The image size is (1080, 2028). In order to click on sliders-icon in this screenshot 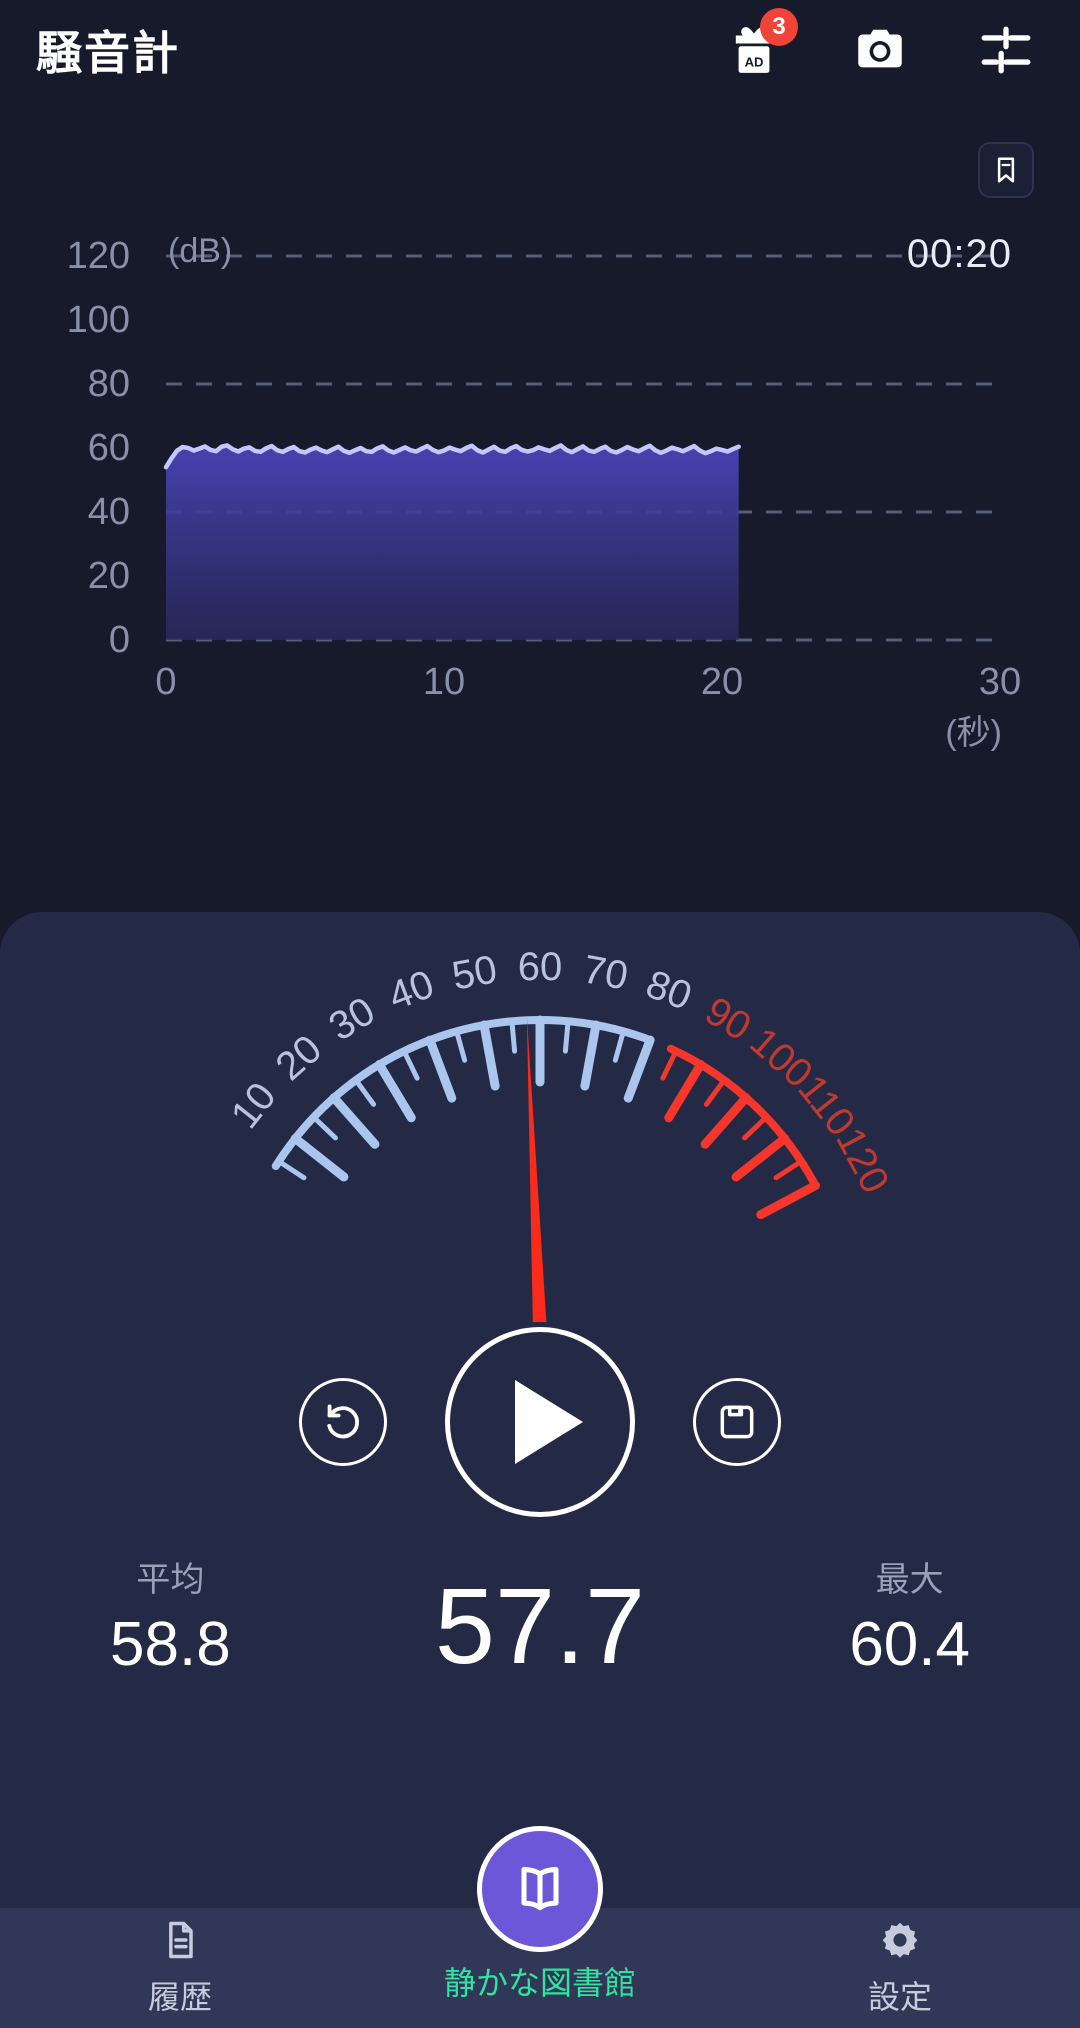, I will do `click(1006, 50)`.